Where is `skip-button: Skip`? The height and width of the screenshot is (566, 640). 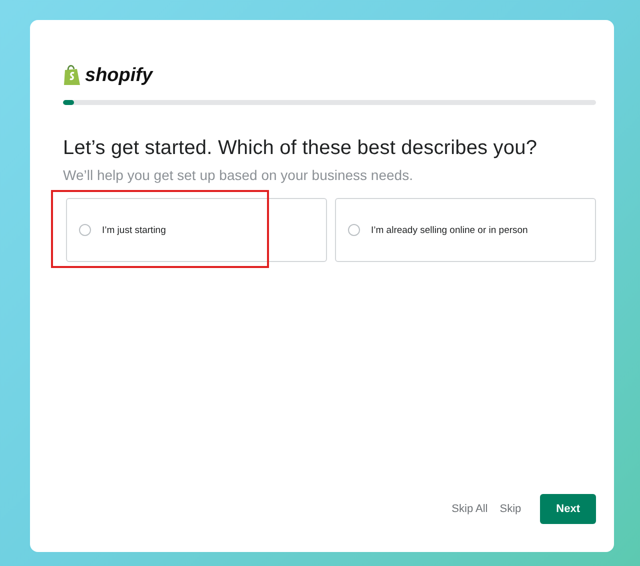 skip-button: Skip is located at coordinates (510, 509).